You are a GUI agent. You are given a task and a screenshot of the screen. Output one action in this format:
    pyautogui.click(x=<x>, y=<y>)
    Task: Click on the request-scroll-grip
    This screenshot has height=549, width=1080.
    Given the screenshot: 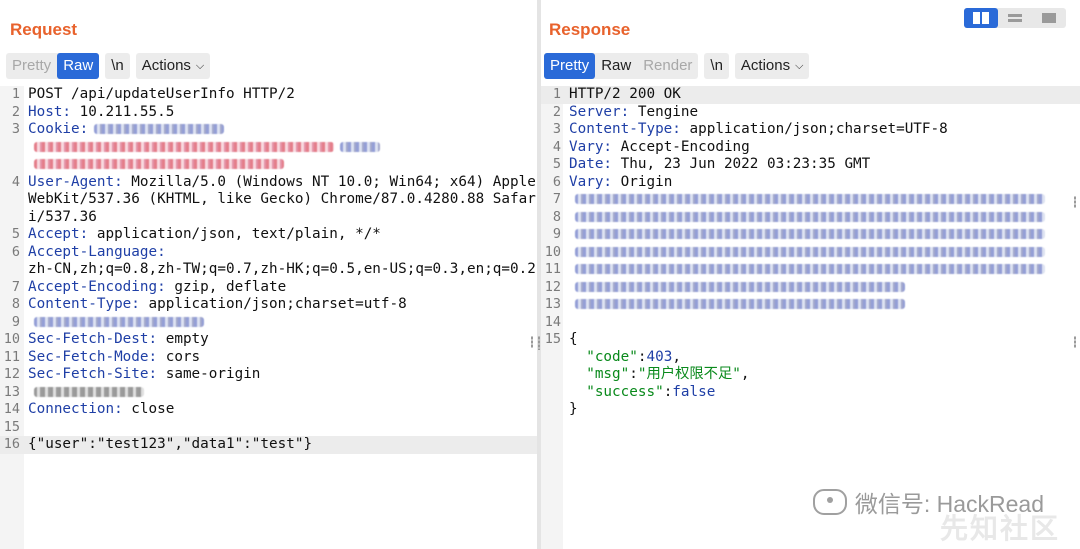 What is the action you would take?
    pyautogui.click(x=532, y=342)
    